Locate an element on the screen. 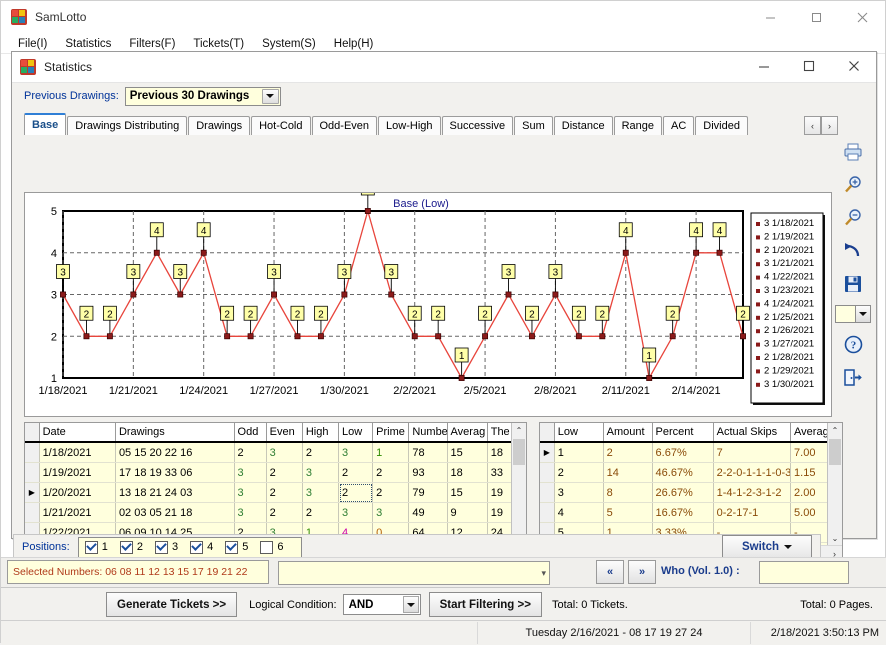  position-checkbox-6: 6 is located at coordinates (271, 547).